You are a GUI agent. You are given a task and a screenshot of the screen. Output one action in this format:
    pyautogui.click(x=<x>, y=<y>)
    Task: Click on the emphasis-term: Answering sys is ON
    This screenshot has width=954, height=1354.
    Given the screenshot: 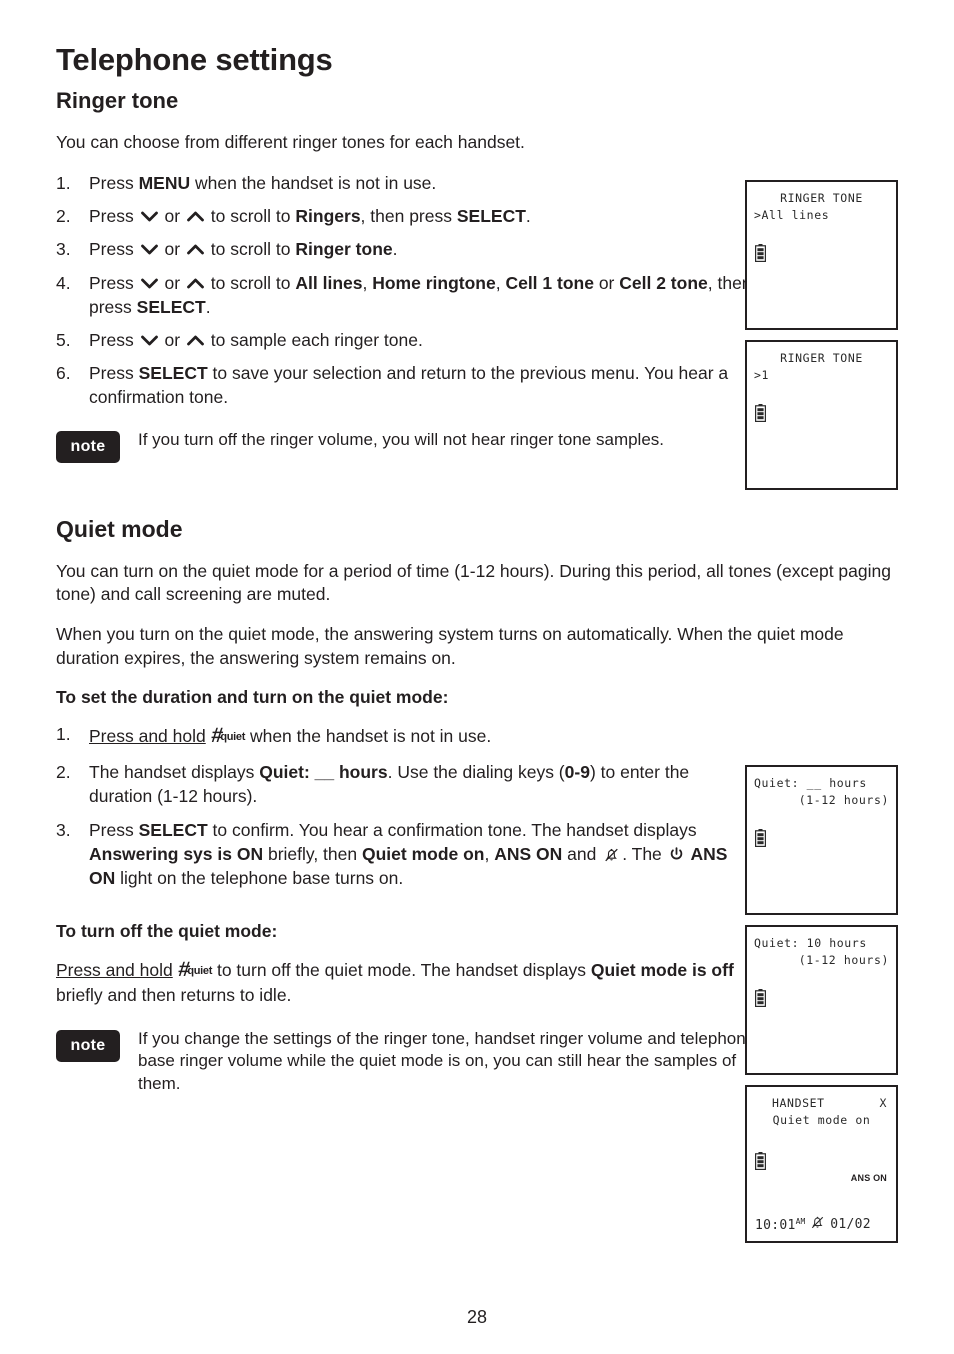 What is the action you would take?
    pyautogui.click(x=176, y=853)
    